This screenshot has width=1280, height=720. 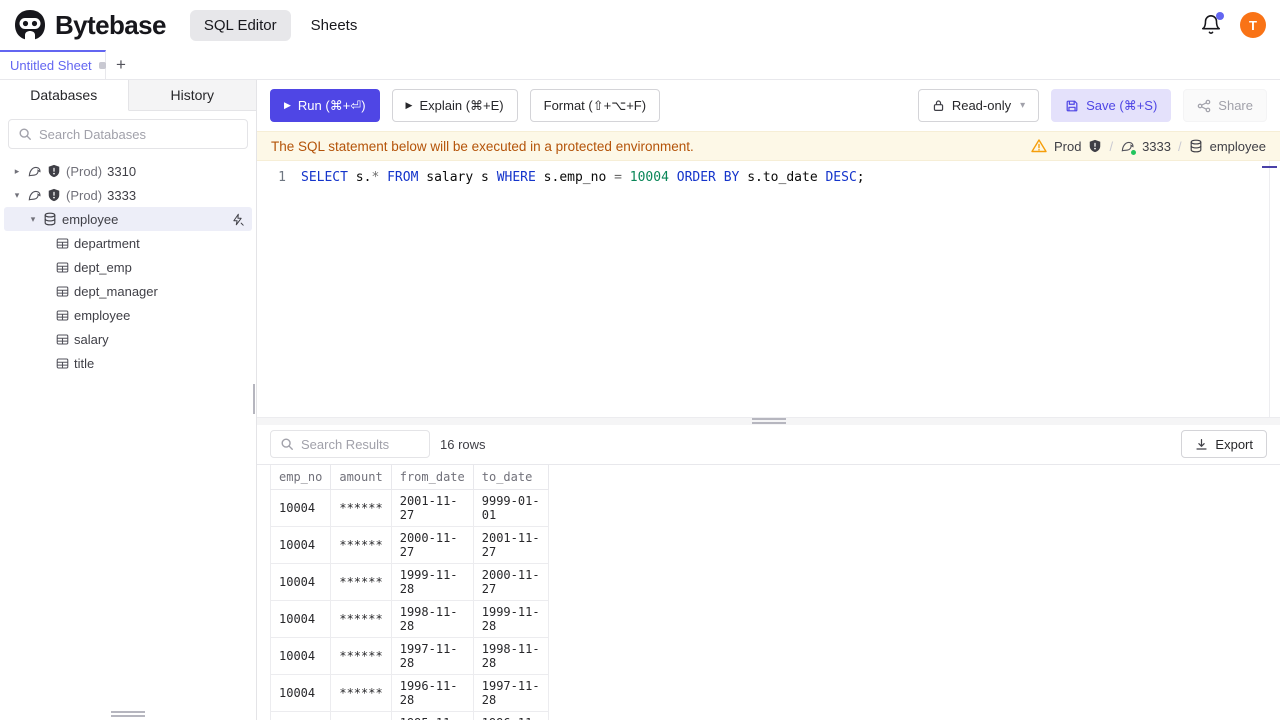 What do you see at coordinates (53, 64) in the screenshot?
I see `sheet-tab-untitled: Untitled Sheet` at bounding box center [53, 64].